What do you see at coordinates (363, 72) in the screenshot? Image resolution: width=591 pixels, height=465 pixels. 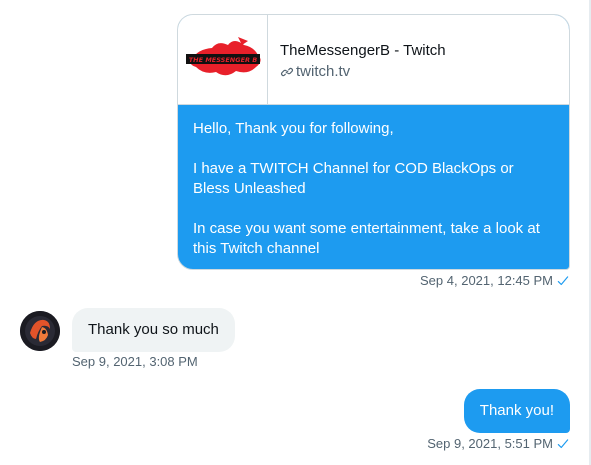 I see `link-preview-domain: twitch.tv` at bounding box center [363, 72].